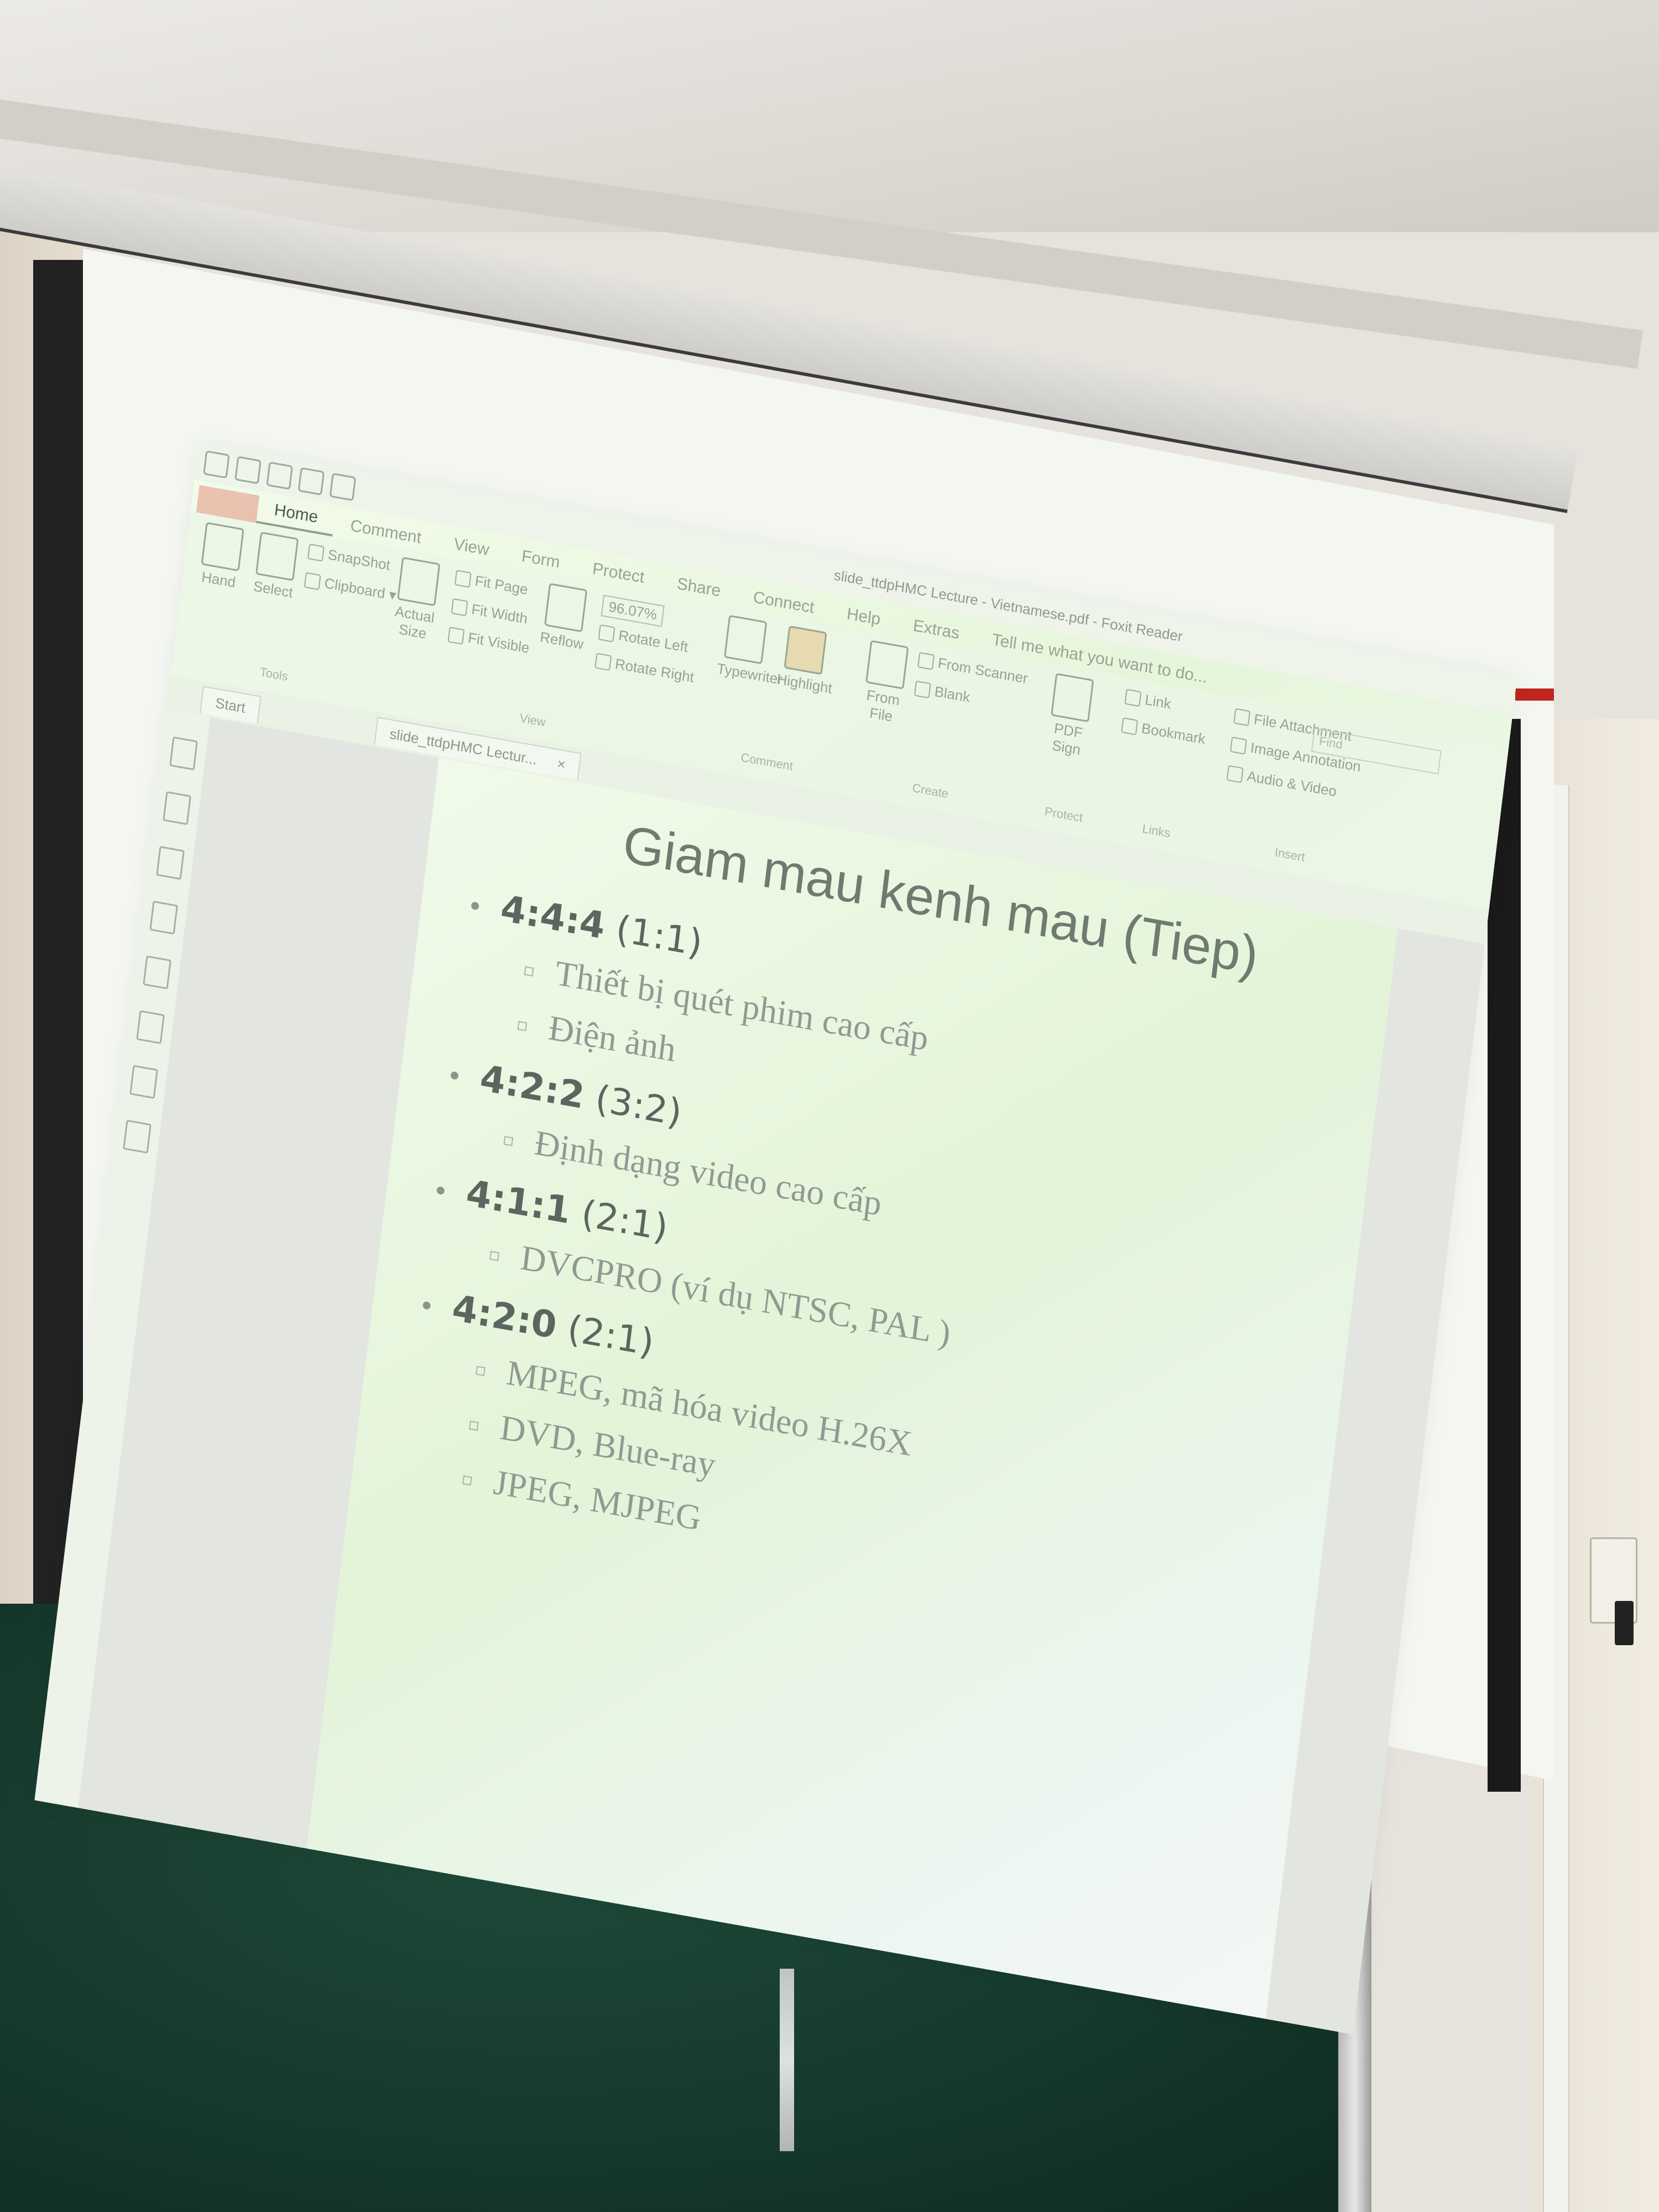 Image resolution: width=1659 pixels, height=2212 pixels. What do you see at coordinates (222, 546) in the screenshot?
I see `hand-icon` at bounding box center [222, 546].